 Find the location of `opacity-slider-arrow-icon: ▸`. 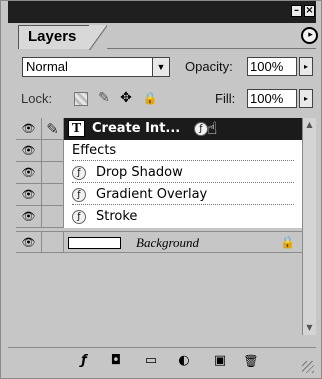

opacity-slider-arrow-icon: ▸ is located at coordinates (306, 66).